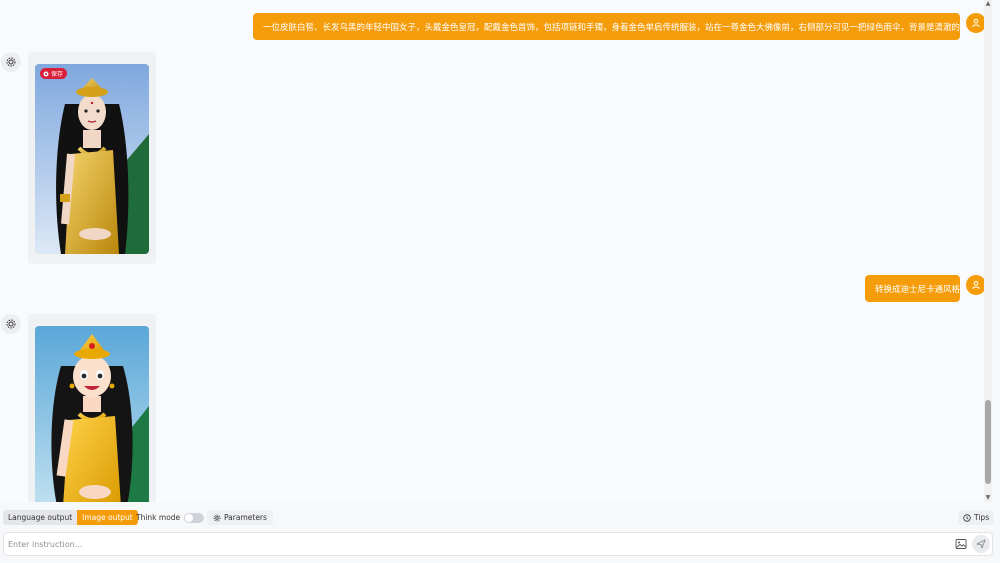 Image resolution: width=1000 pixels, height=563 pixels. What do you see at coordinates (982, 517) in the screenshot?
I see `tips-label: Tips` at bounding box center [982, 517].